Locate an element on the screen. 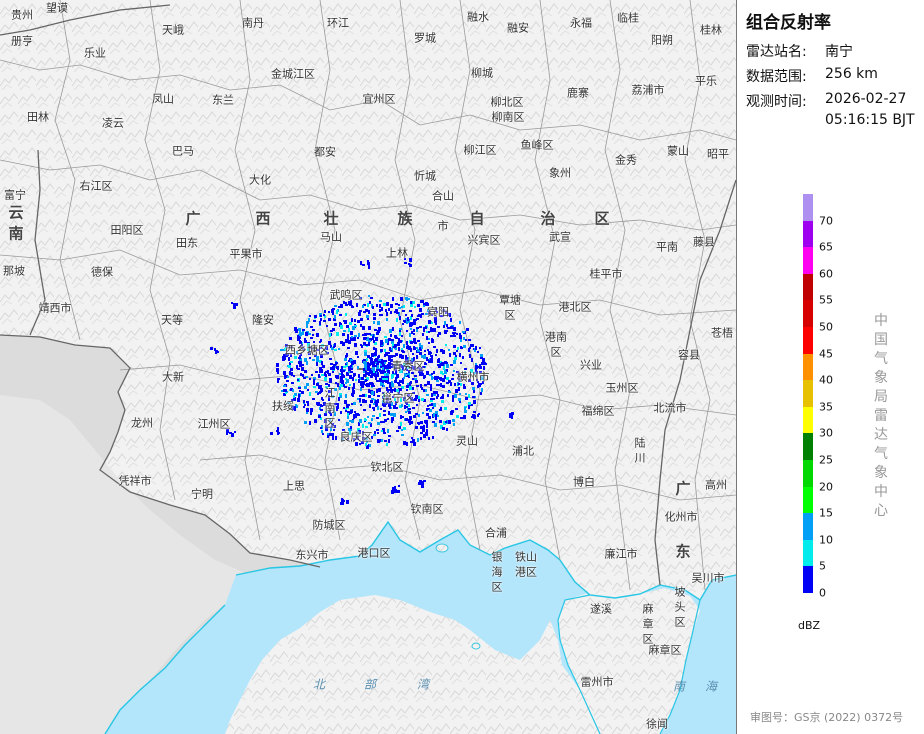 This screenshot has height=734, width=924. legend-tick: 65 is located at coordinates (826, 247).